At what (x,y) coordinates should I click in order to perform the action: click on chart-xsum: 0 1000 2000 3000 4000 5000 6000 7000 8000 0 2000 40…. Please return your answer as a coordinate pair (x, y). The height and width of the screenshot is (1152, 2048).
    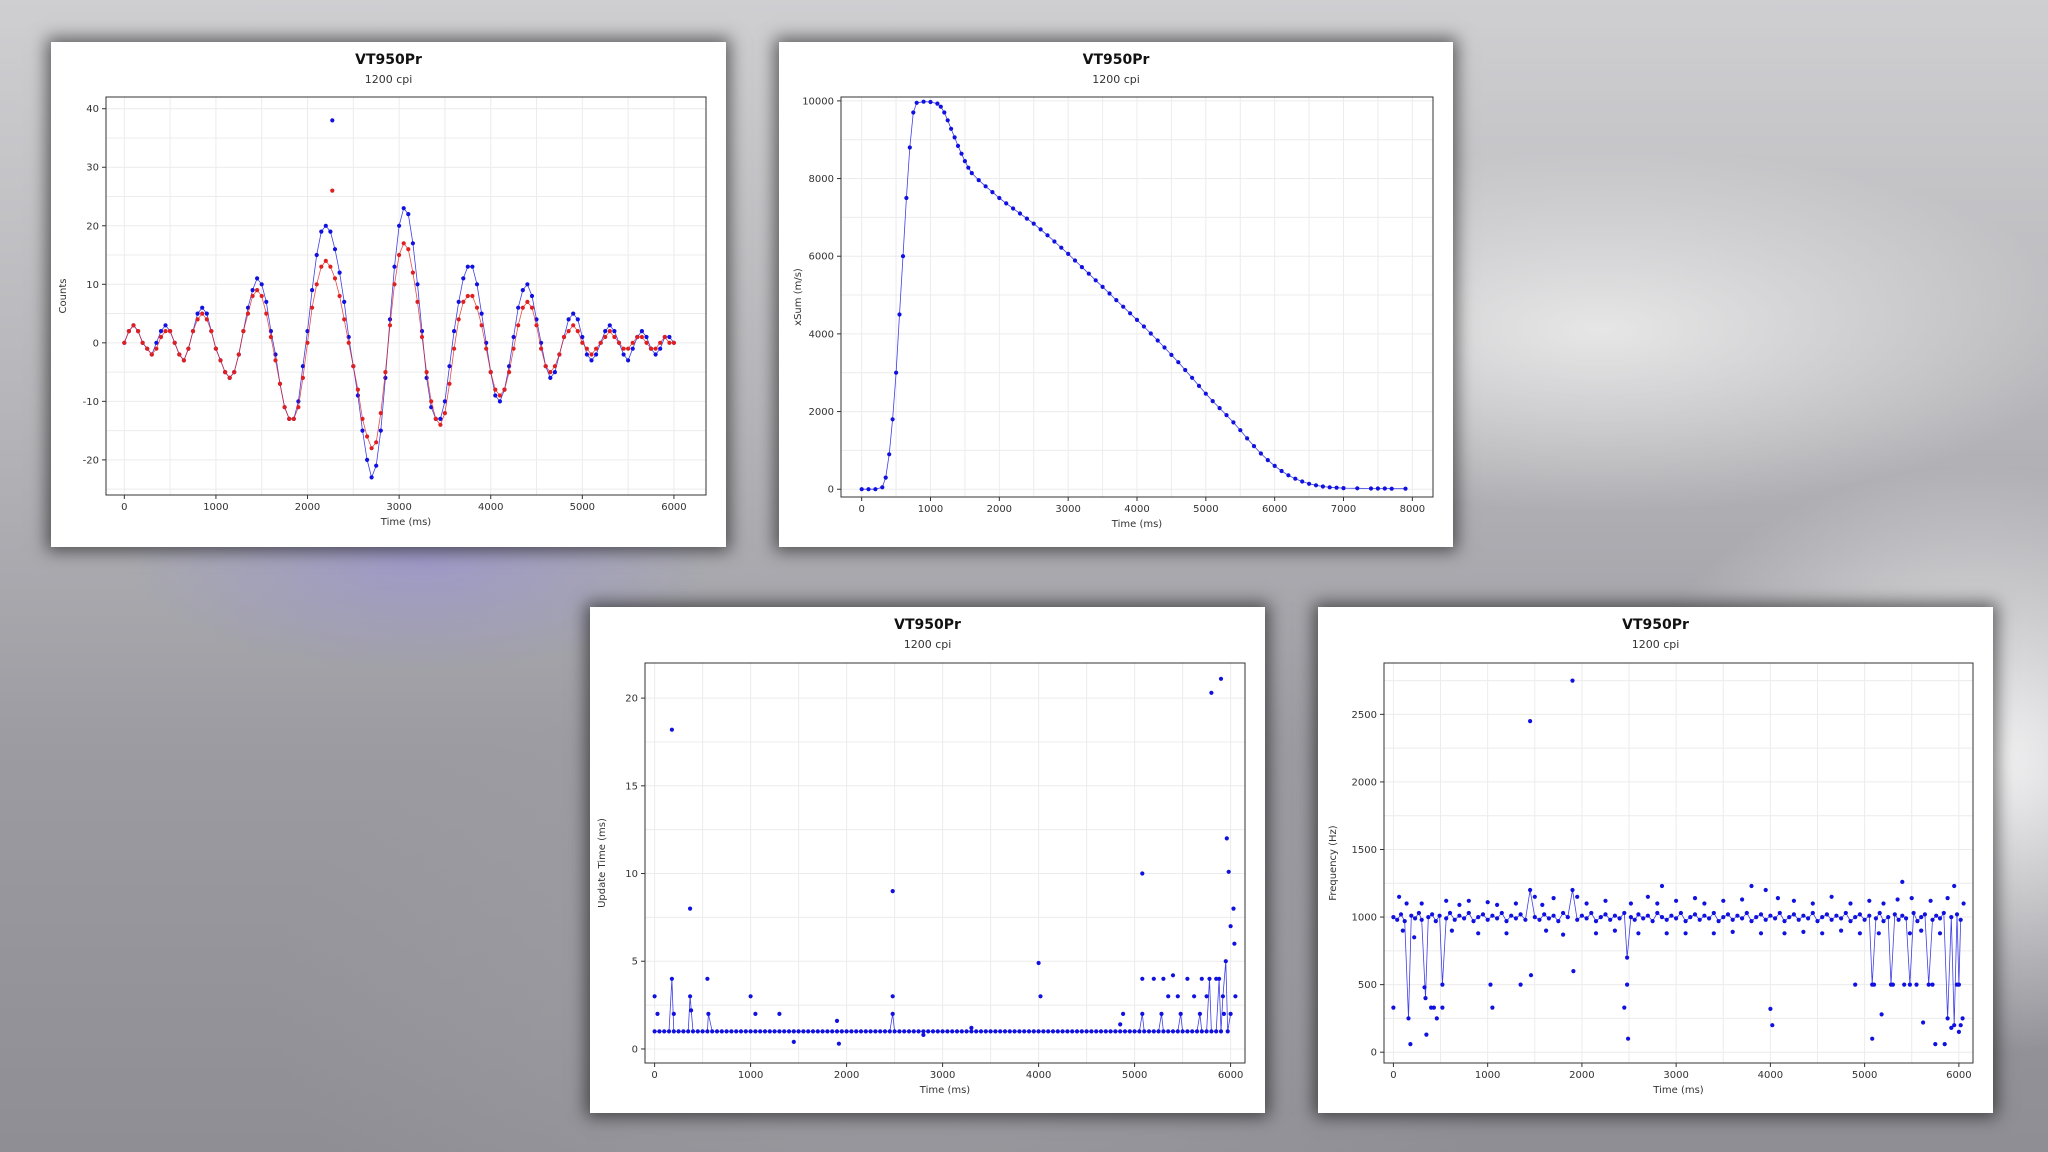
    Looking at the image, I should click on (1113, 313).